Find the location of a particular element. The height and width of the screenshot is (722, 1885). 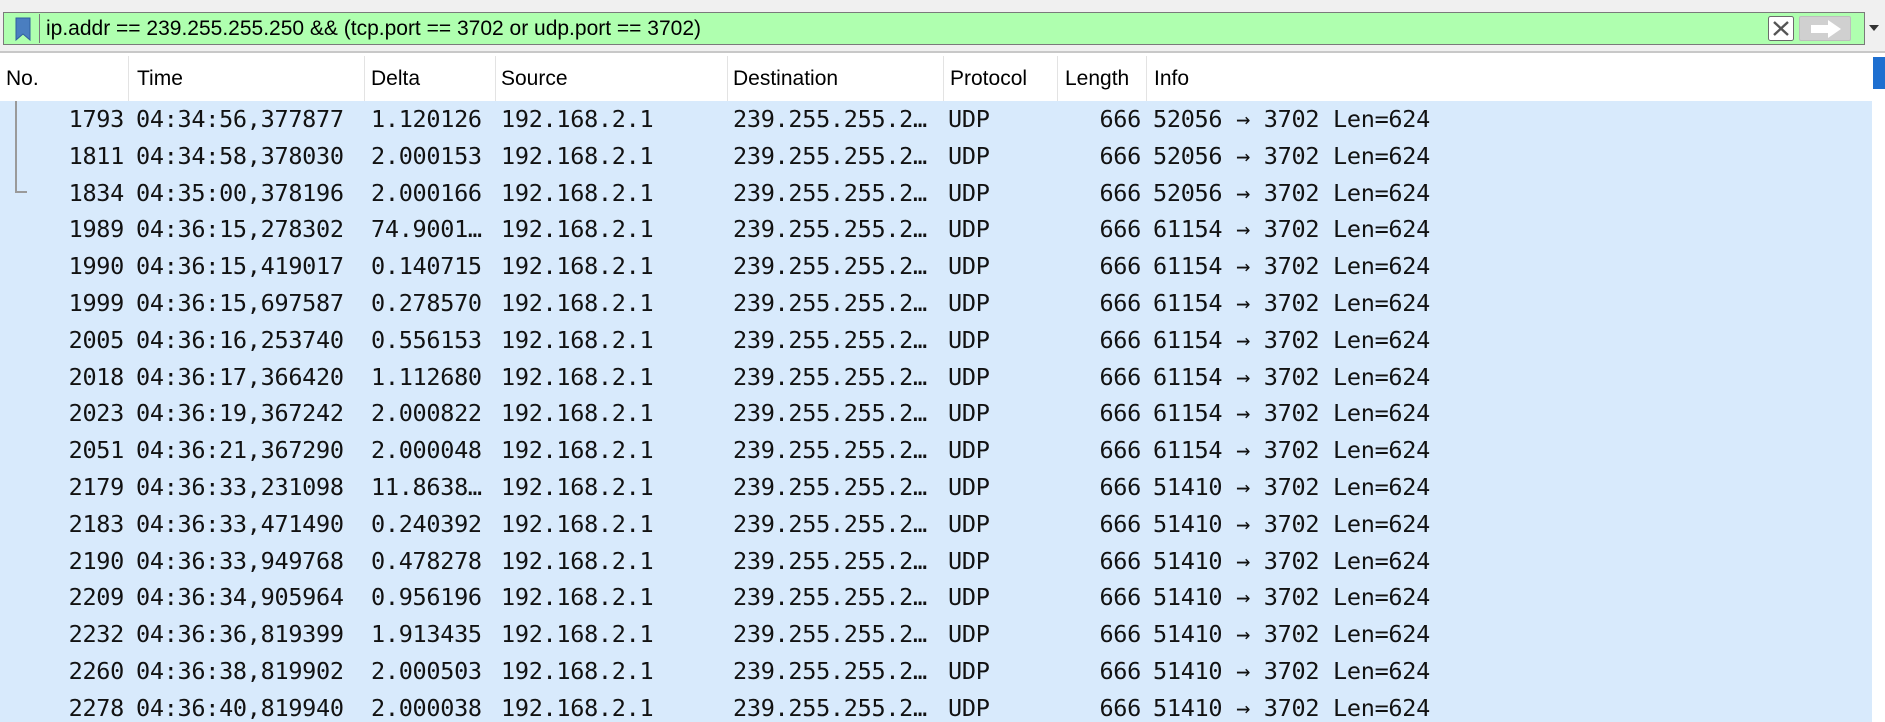

vertical-scrollbar is located at coordinates (1878, 389).